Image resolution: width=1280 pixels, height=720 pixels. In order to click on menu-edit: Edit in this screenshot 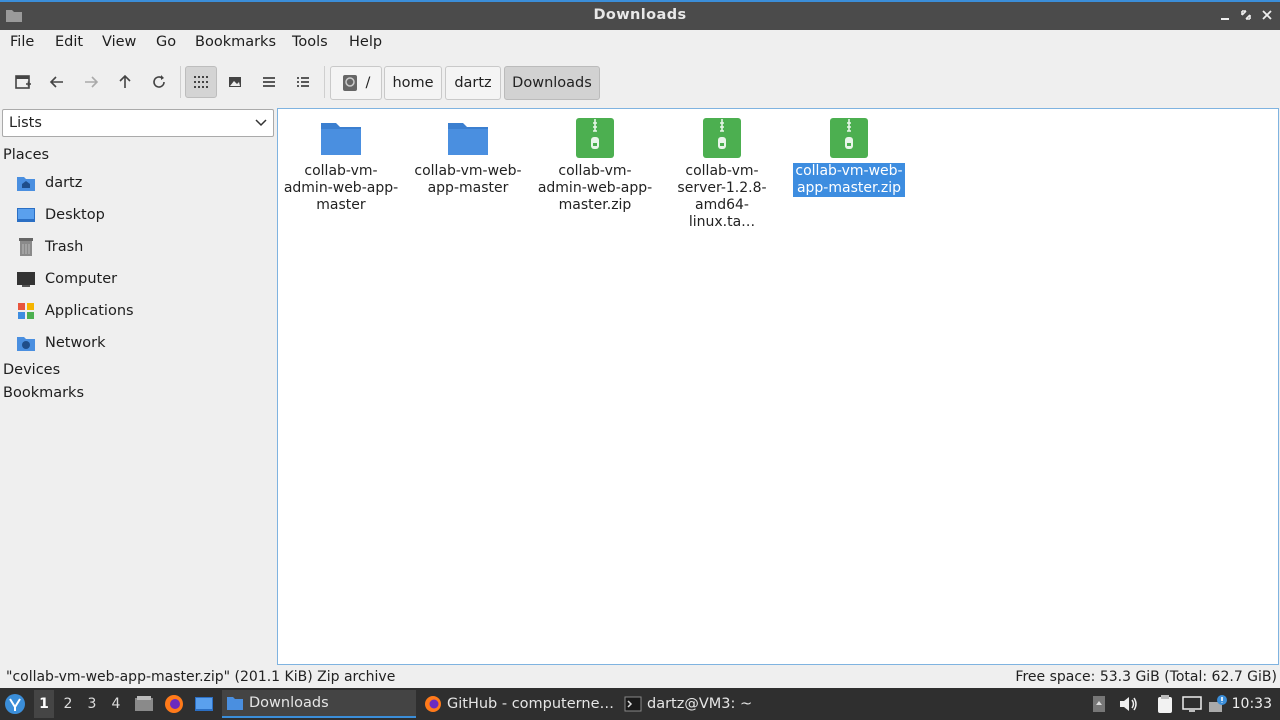, I will do `click(69, 42)`.